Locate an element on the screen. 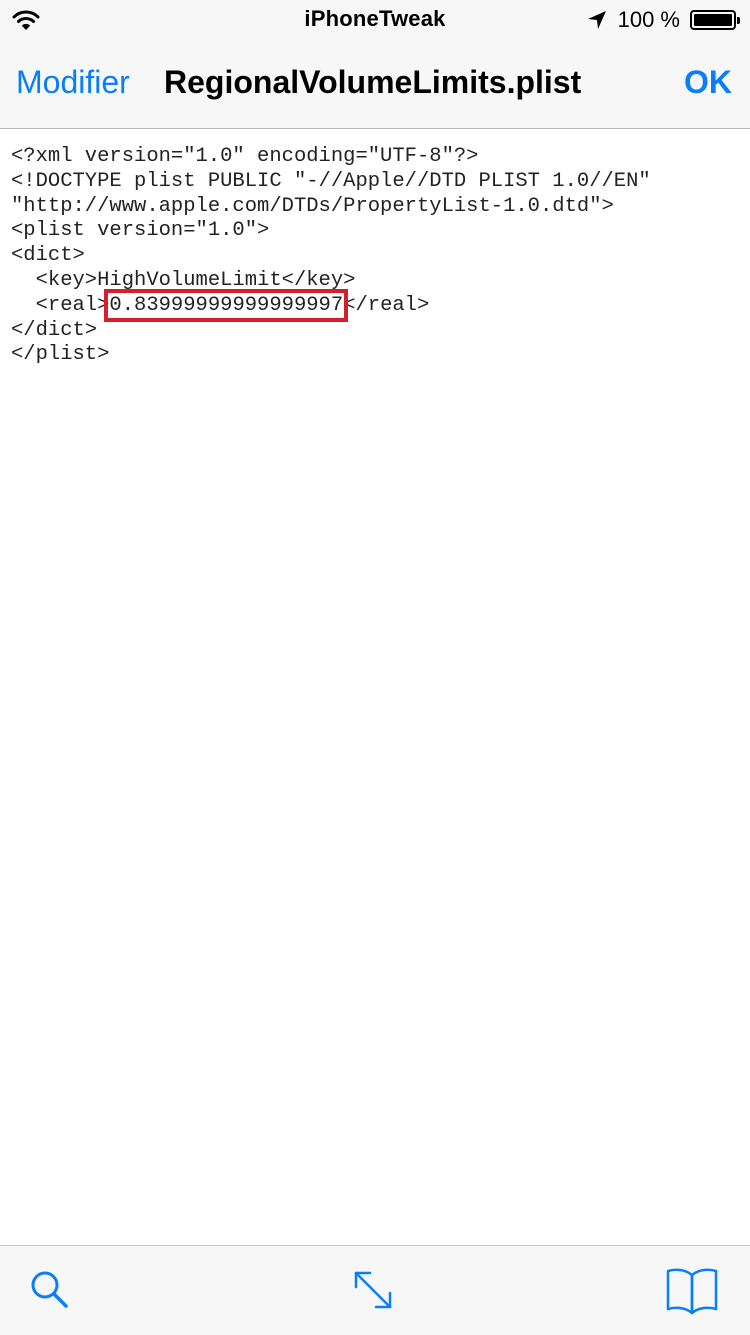  search-icon is located at coordinates (50, 1292).